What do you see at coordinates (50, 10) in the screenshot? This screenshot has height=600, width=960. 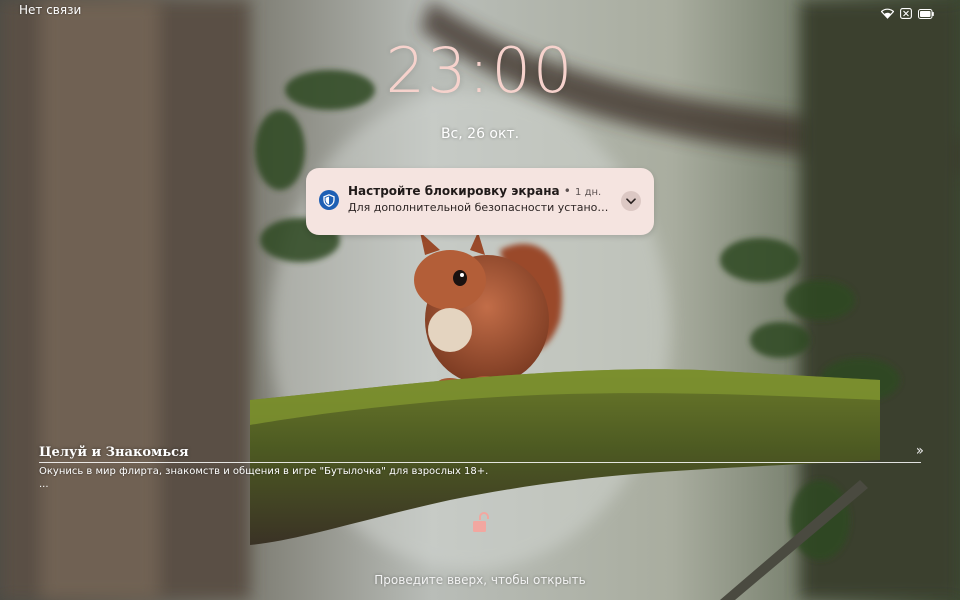 I see `carrier-label: Нет связи` at bounding box center [50, 10].